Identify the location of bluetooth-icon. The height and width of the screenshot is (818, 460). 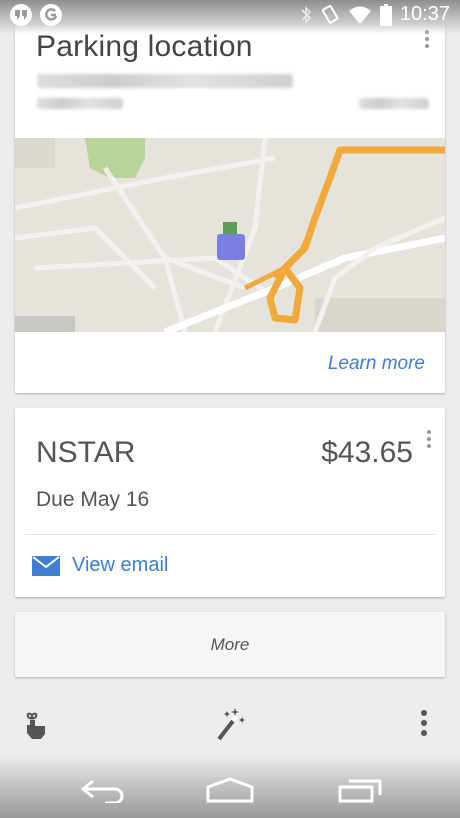
(306, 14).